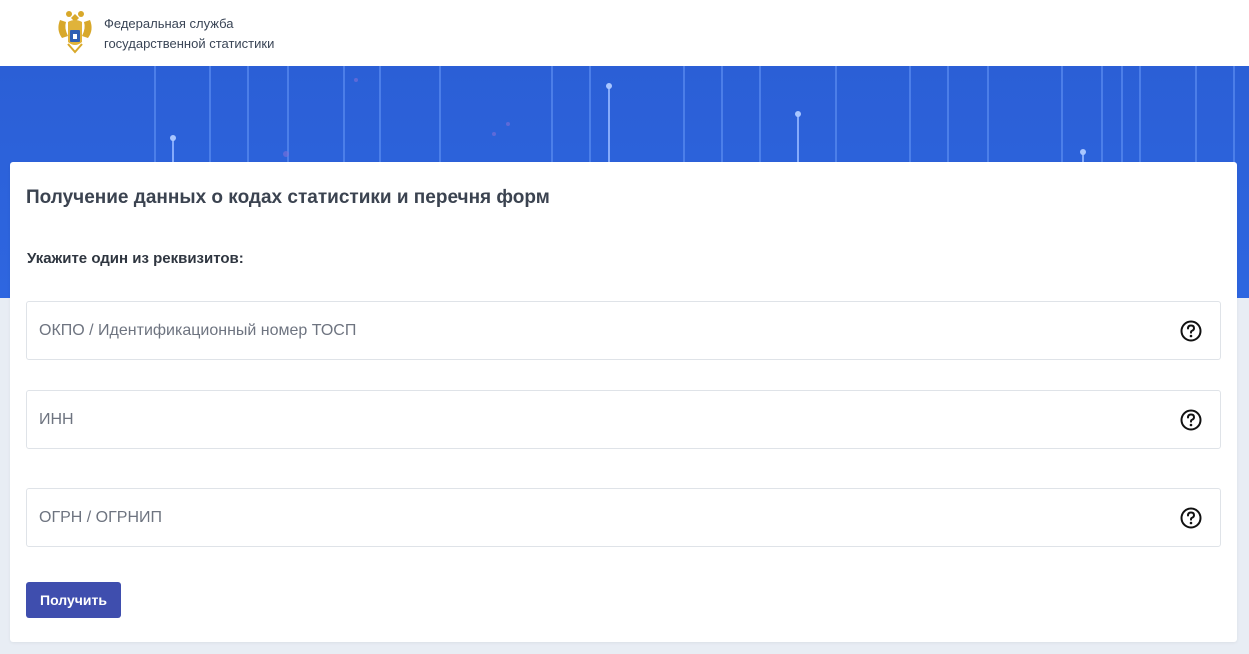  I want to click on org-name-line2: государственной статистики, so click(189, 43).